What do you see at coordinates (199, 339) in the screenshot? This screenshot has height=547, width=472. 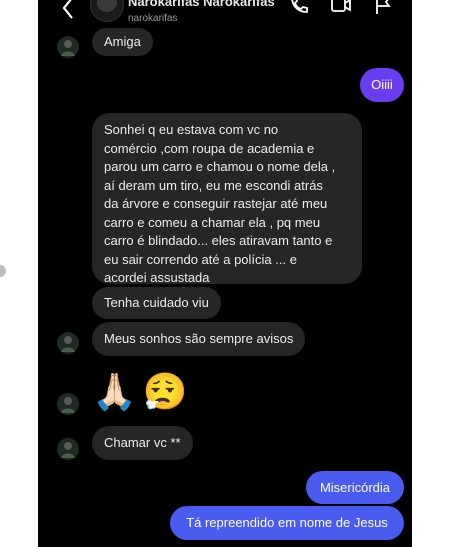 I see `message-incoming: Meus sonhos são sempre avisos` at bounding box center [199, 339].